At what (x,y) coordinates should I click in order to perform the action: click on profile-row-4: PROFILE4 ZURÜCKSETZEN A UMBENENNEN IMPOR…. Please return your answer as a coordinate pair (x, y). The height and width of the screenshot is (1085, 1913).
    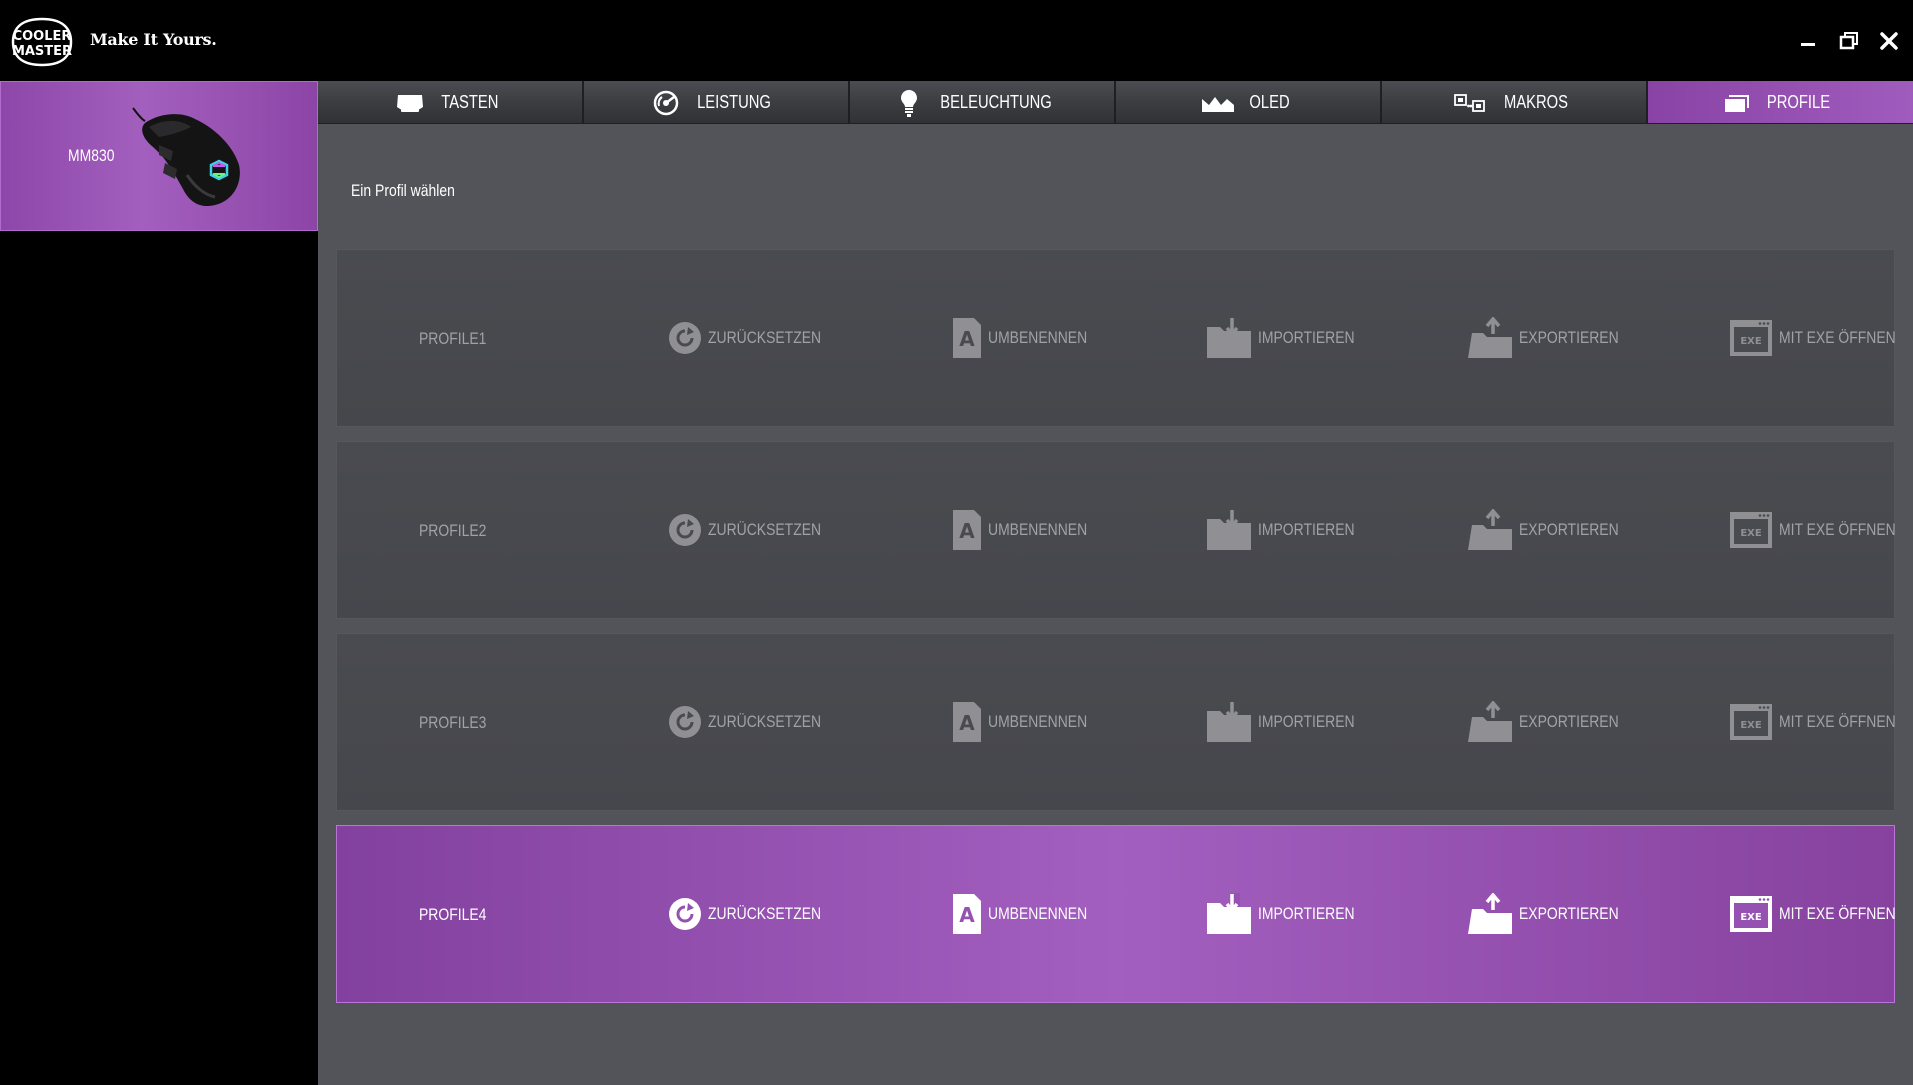
    Looking at the image, I should click on (1116, 914).